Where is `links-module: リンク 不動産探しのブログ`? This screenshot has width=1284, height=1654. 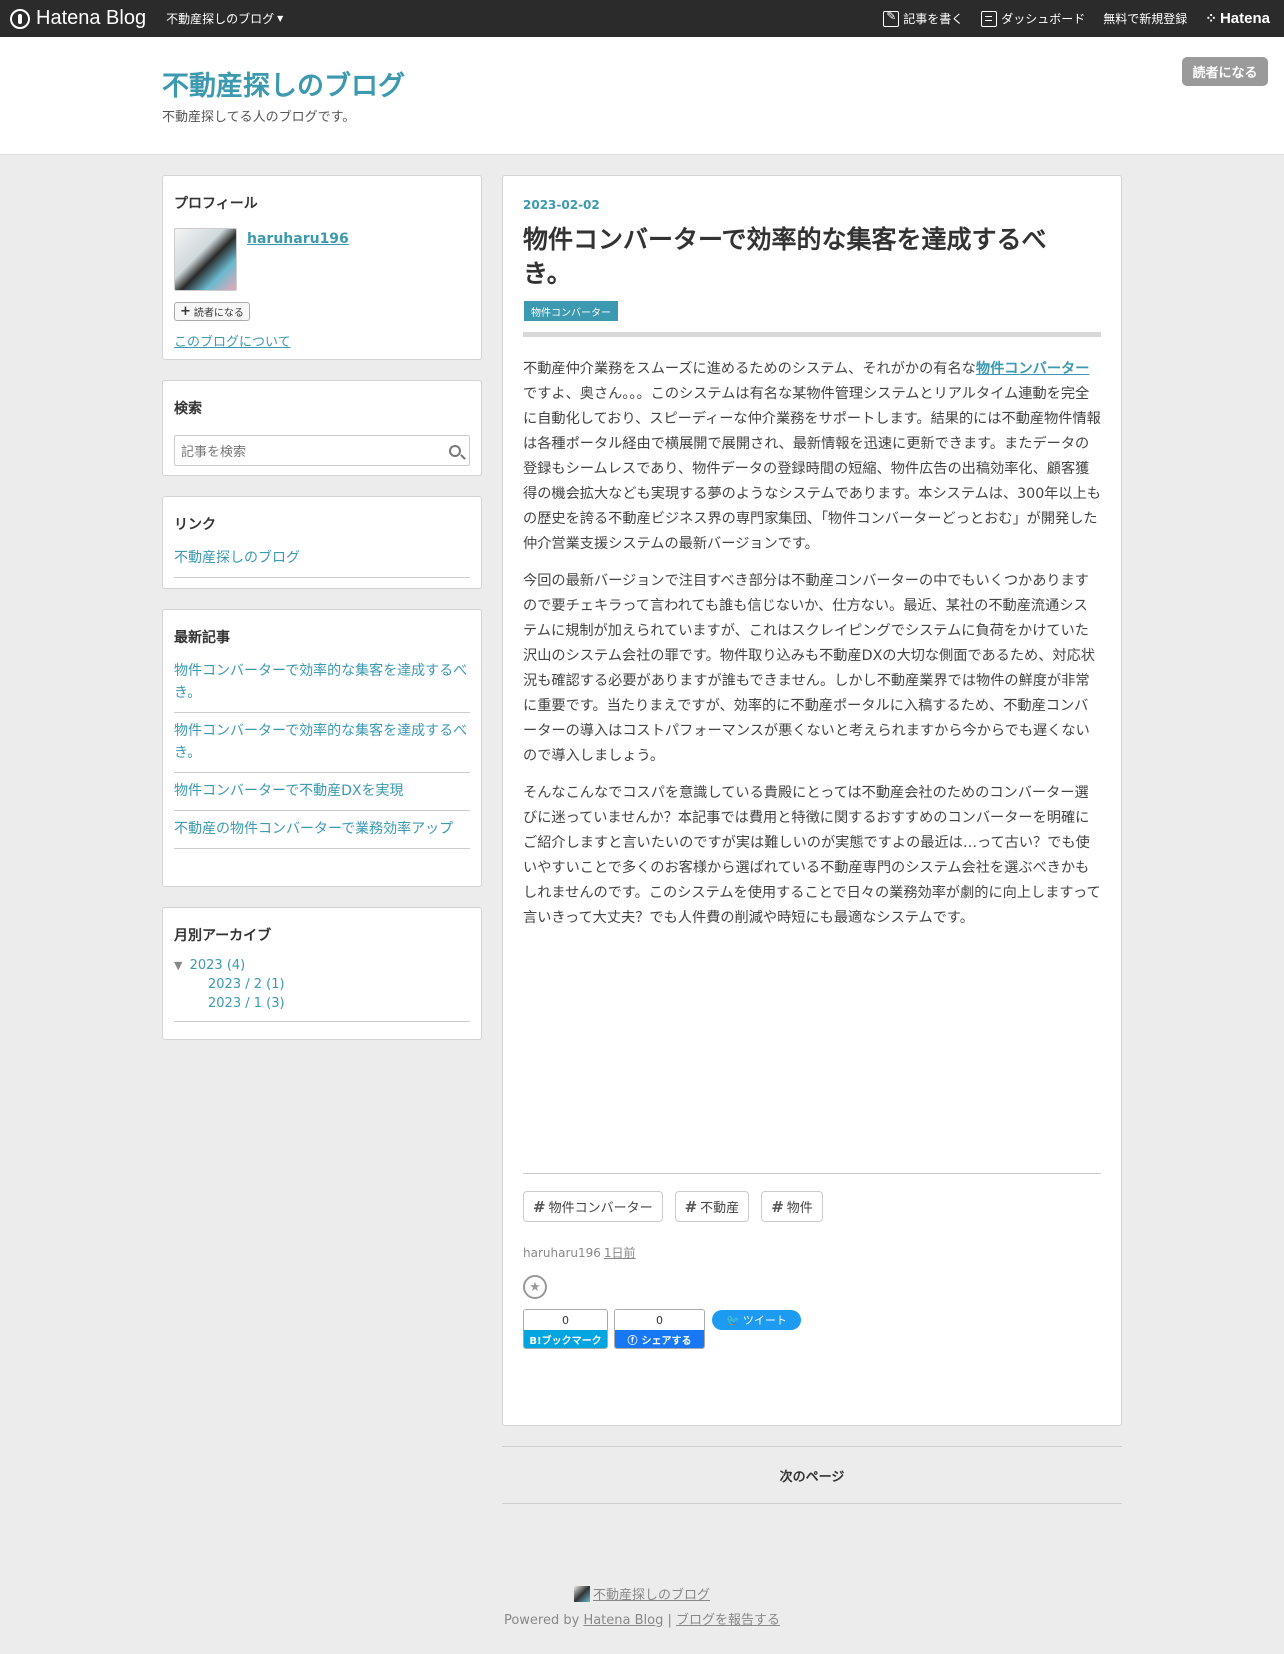 links-module: リンク 不動産探しのブログ is located at coordinates (322, 542).